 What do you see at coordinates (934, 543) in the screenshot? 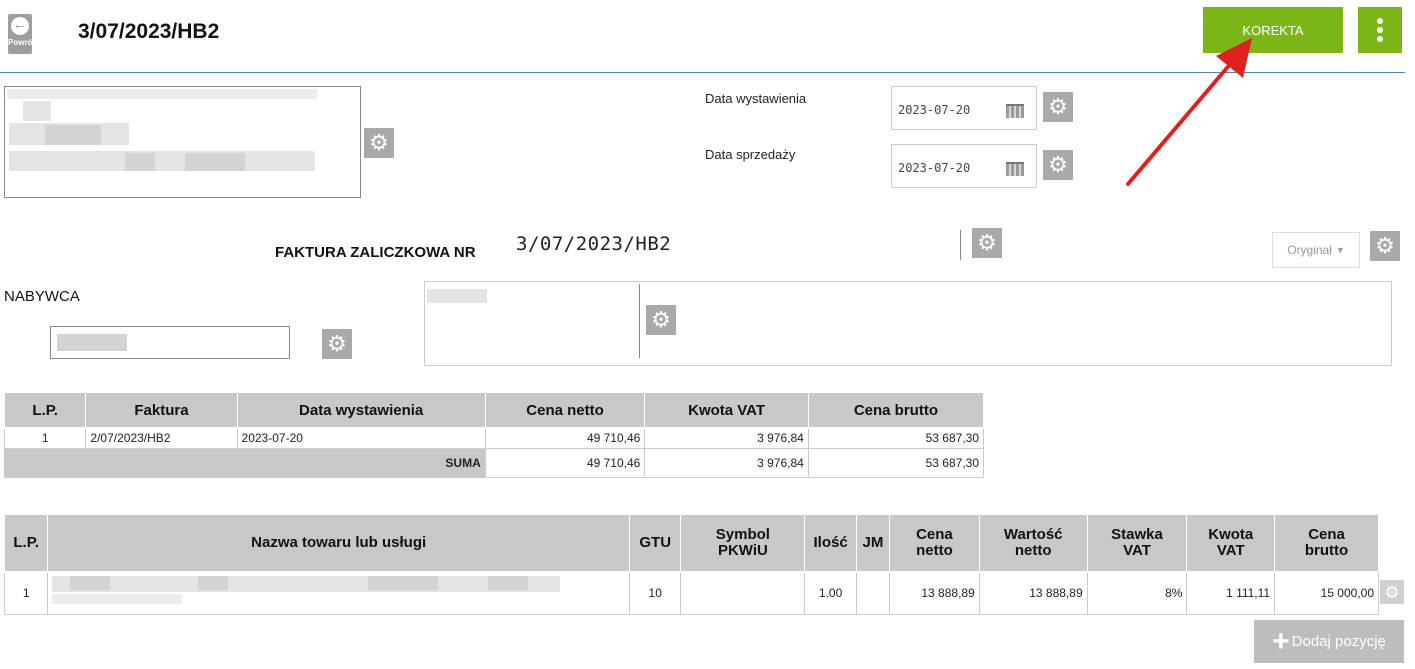
I see `col-net-price: Cena netto` at bounding box center [934, 543].